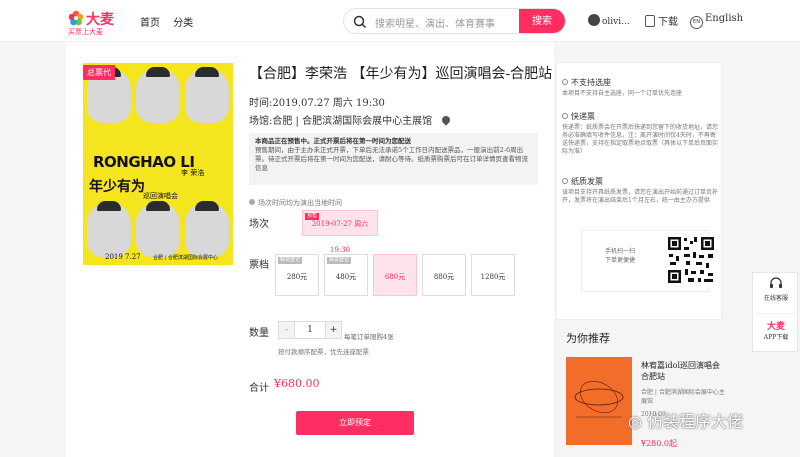 This screenshot has width=800, height=457. I want to click on section-title: 不支持选座, so click(591, 82).